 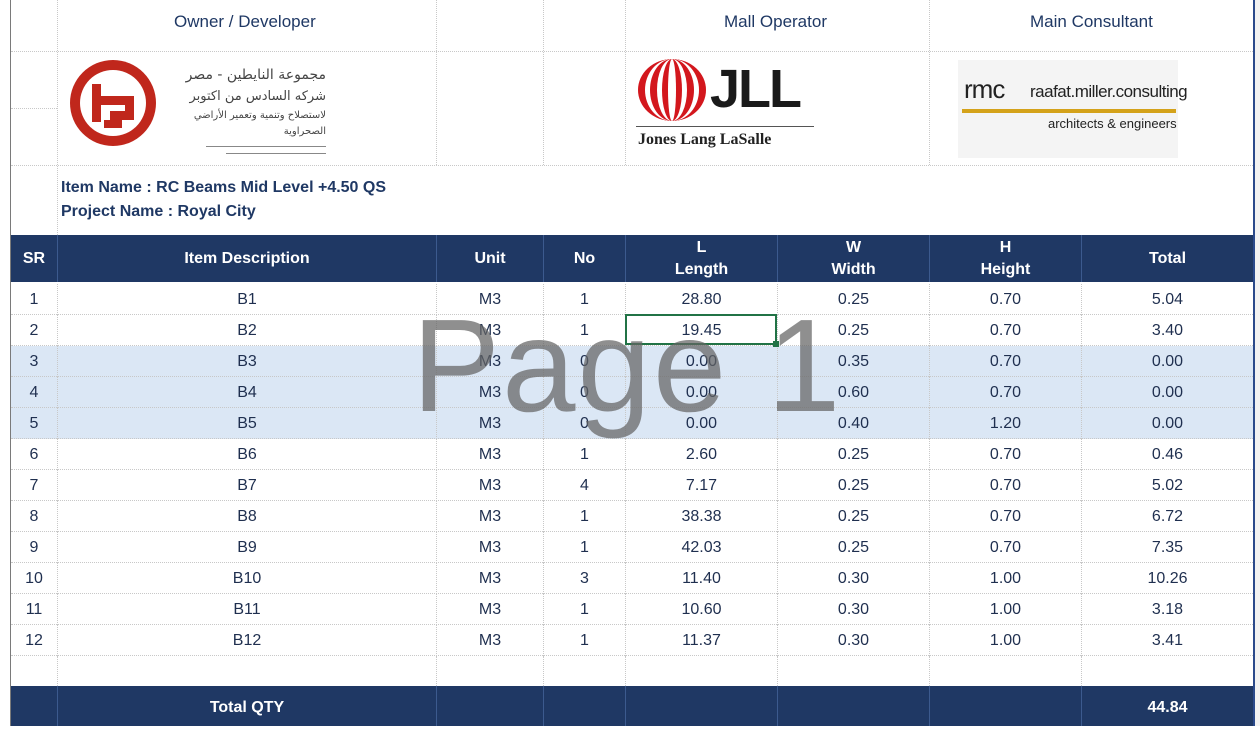 What do you see at coordinates (247, 454) in the screenshot?
I see `cell-desc: B6` at bounding box center [247, 454].